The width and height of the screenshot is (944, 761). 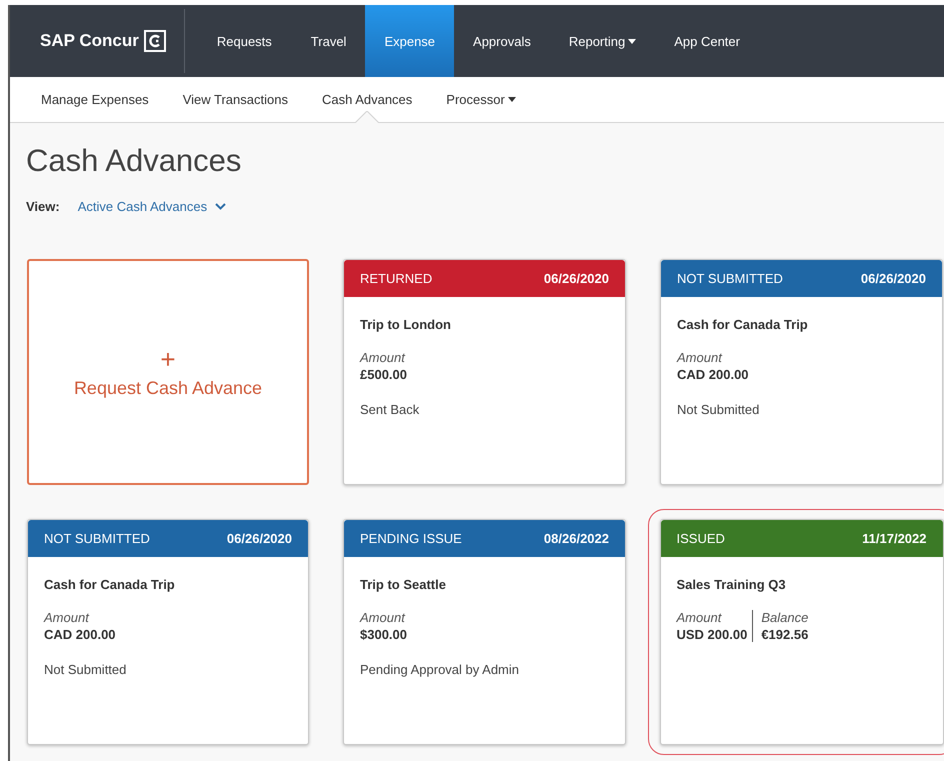 What do you see at coordinates (244, 41) in the screenshot?
I see `nav-tab: Requests` at bounding box center [244, 41].